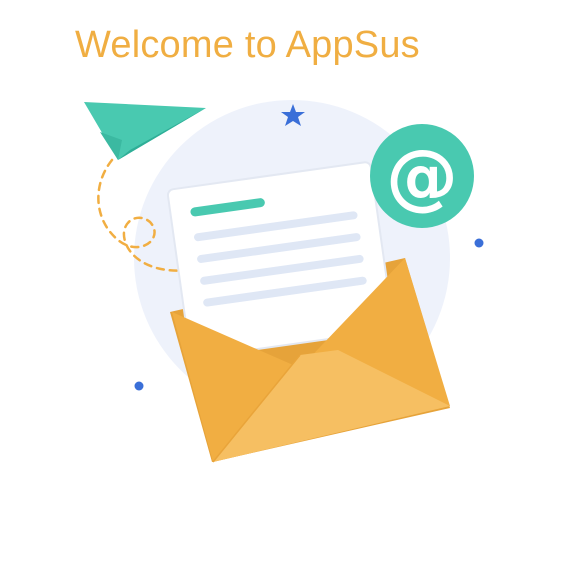 This screenshot has width=570, height=572. Describe the element at coordinates (479, 243) in the screenshot. I see `decor-dot-right` at that location.